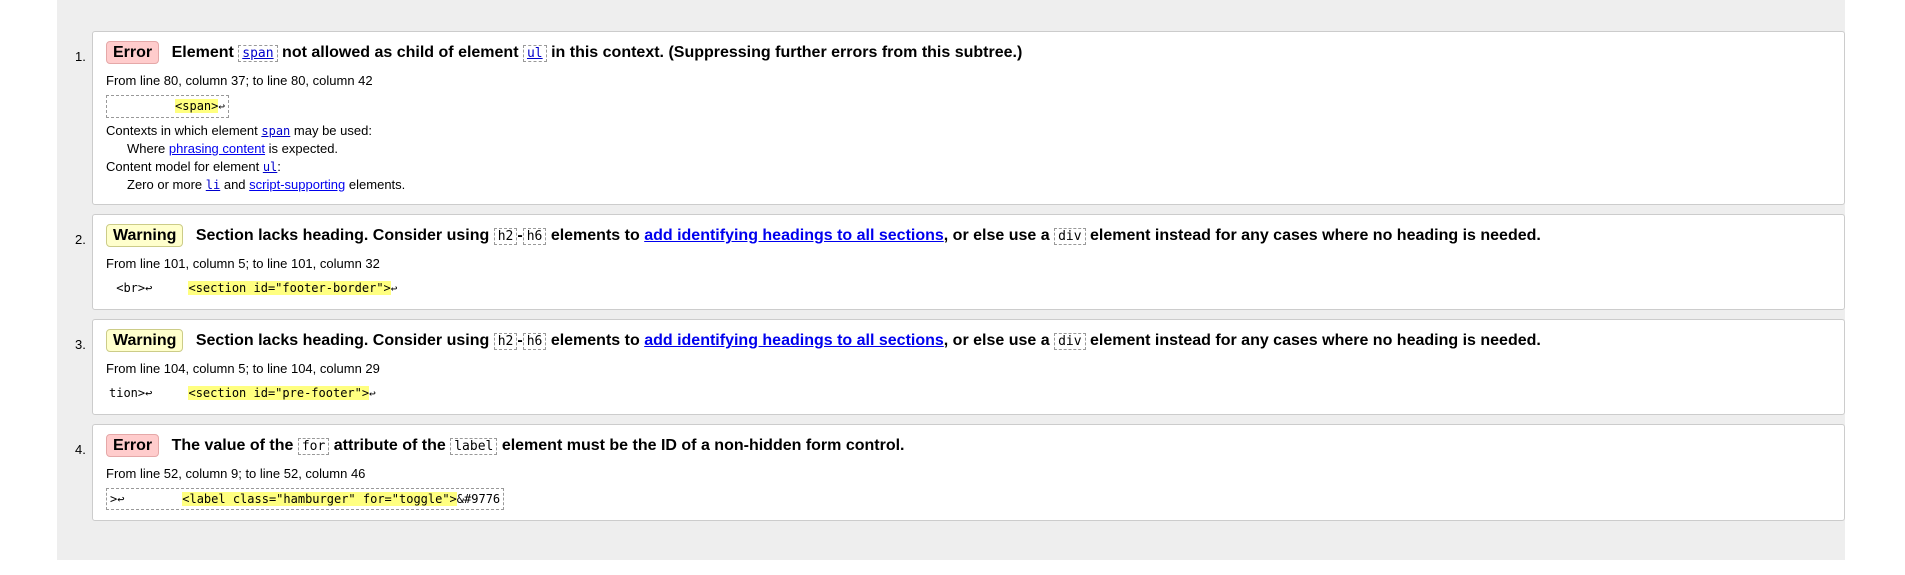 Image resolution: width=1905 pixels, height=575 pixels. I want to click on message-number: 3., so click(80, 344).